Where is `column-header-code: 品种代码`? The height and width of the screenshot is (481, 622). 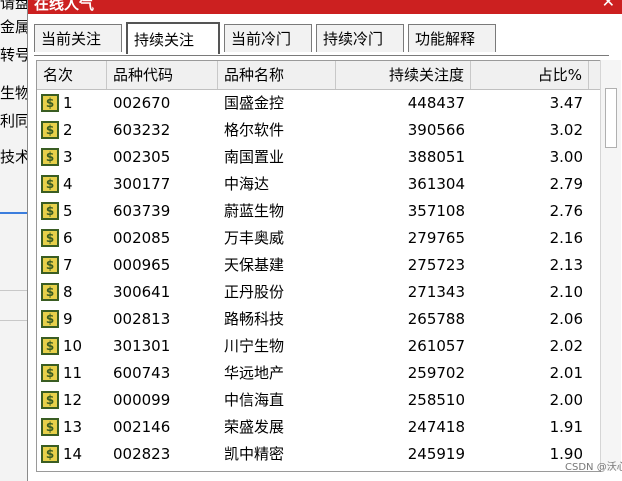 column-header-code: 品种代码 is located at coordinates (162, 75).